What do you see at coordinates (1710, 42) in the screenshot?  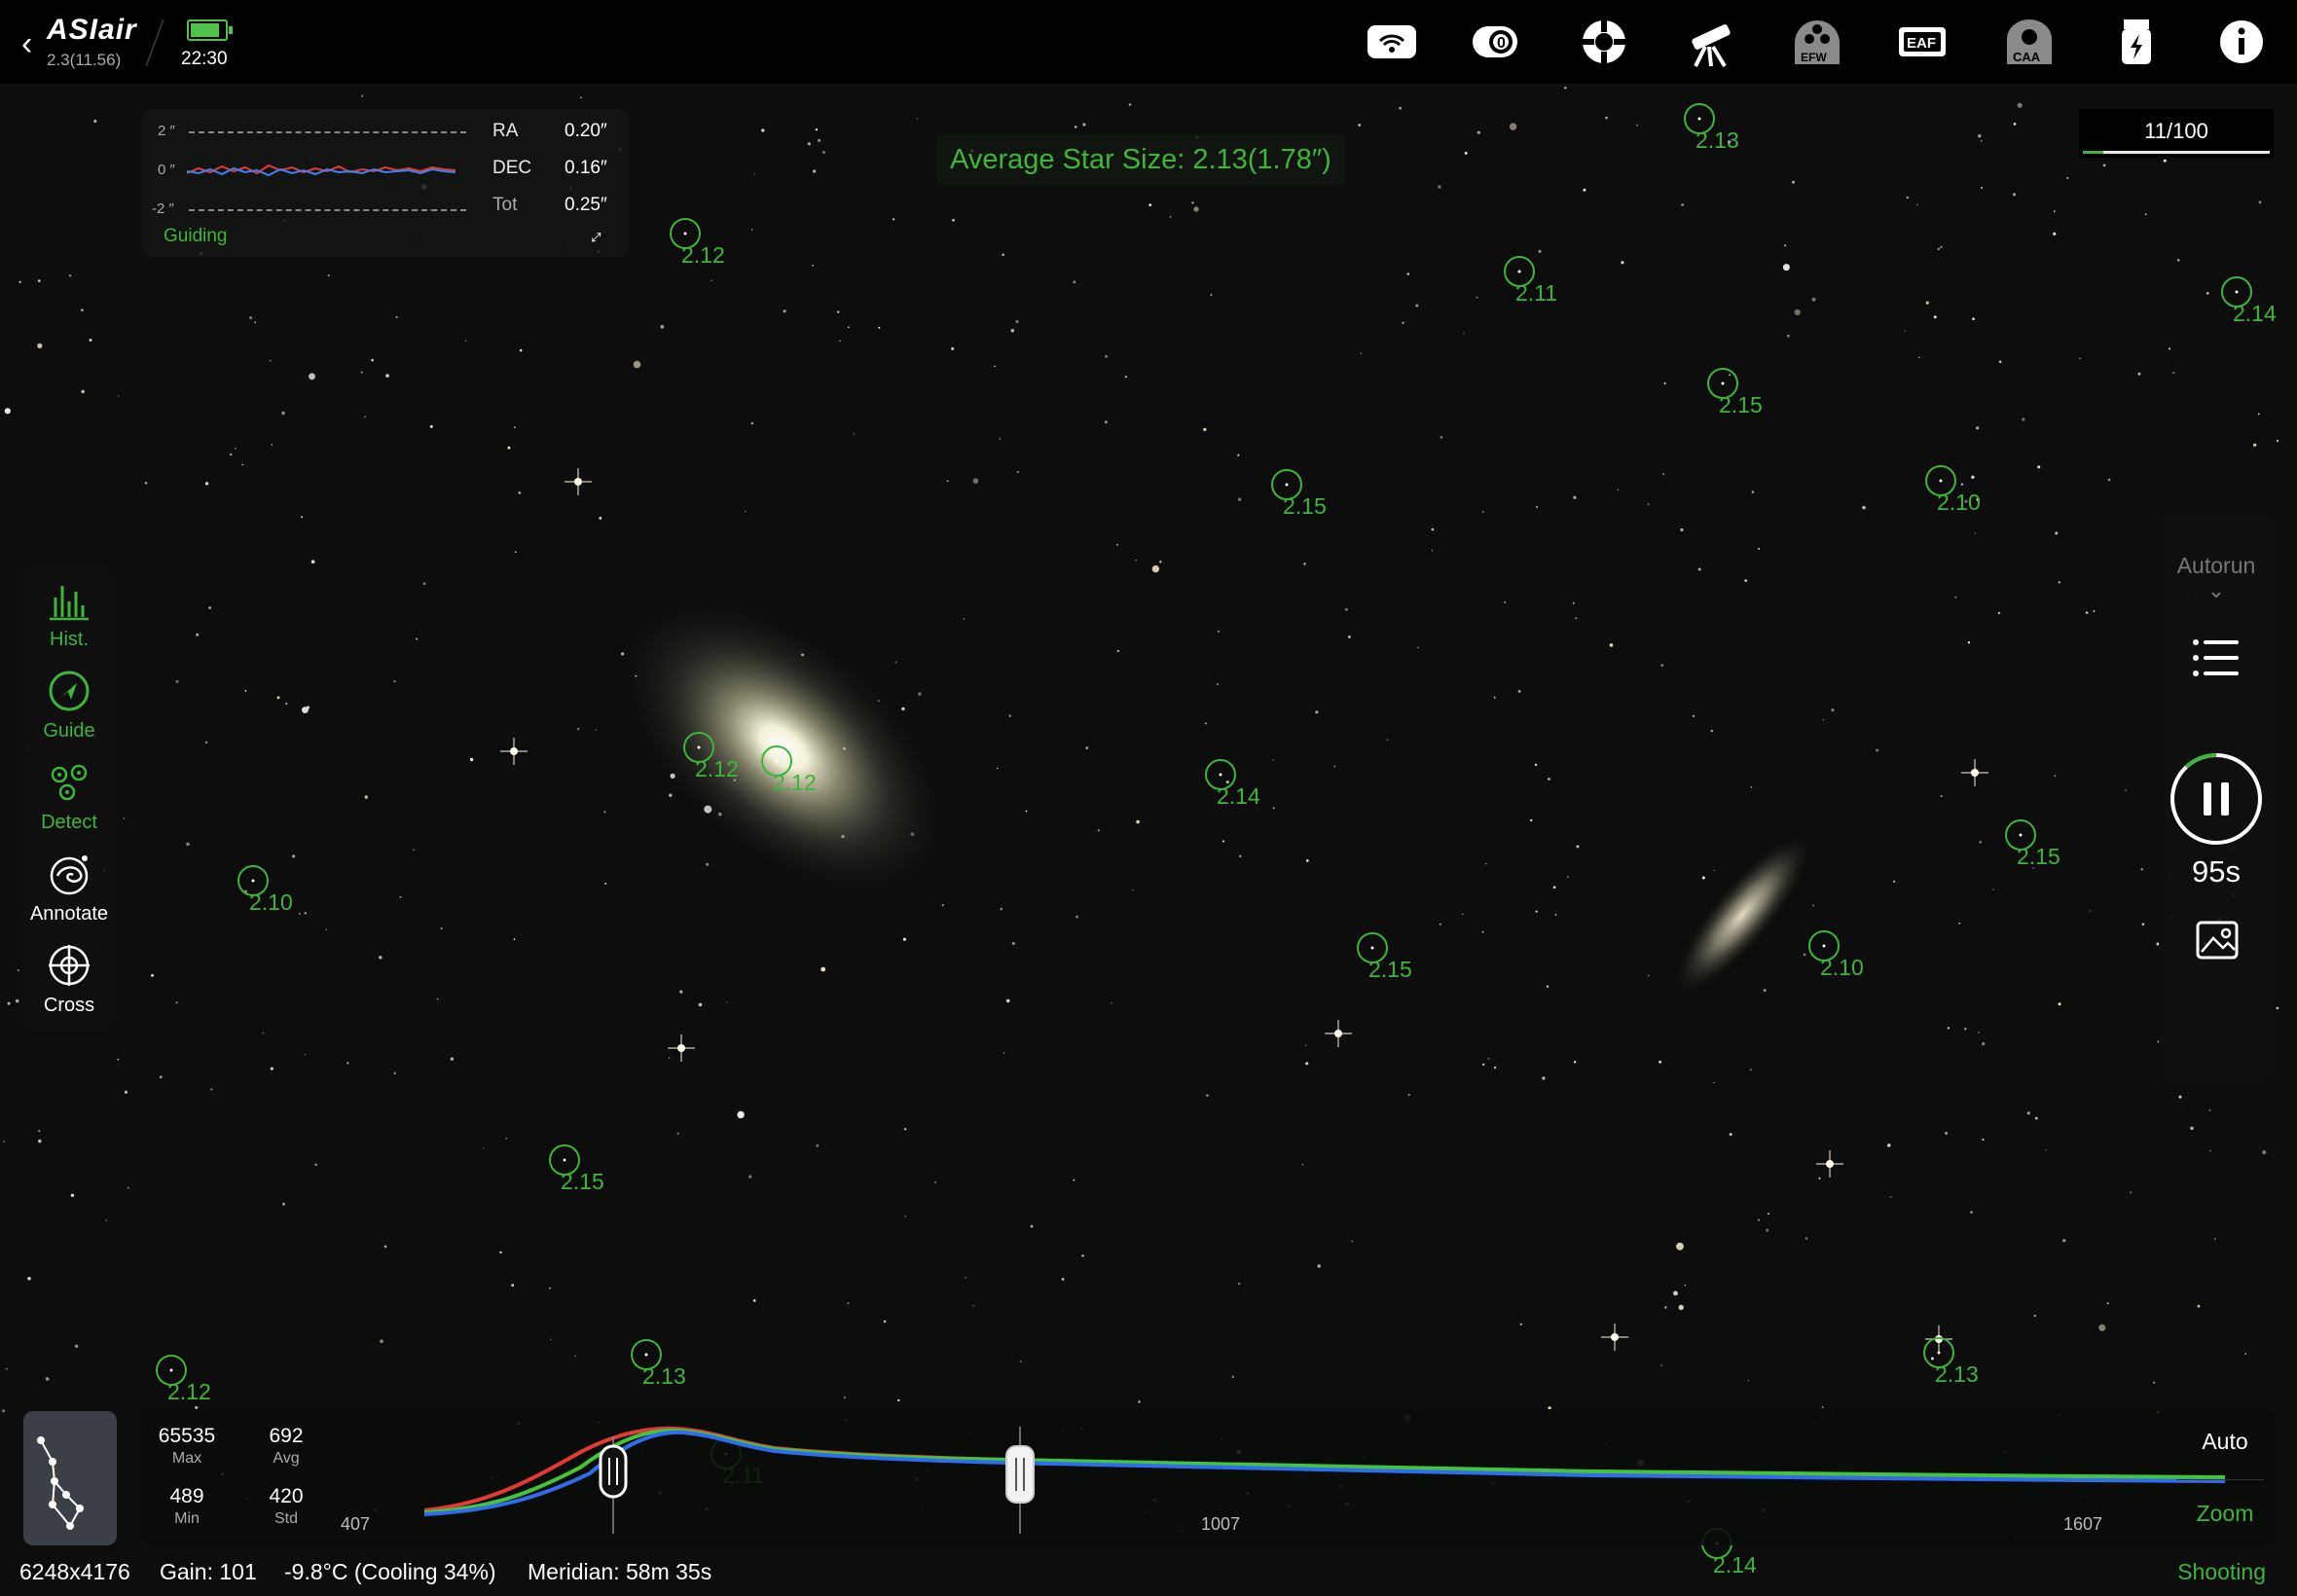 I see `telescope-icon` at bounding box center [1710, 42].